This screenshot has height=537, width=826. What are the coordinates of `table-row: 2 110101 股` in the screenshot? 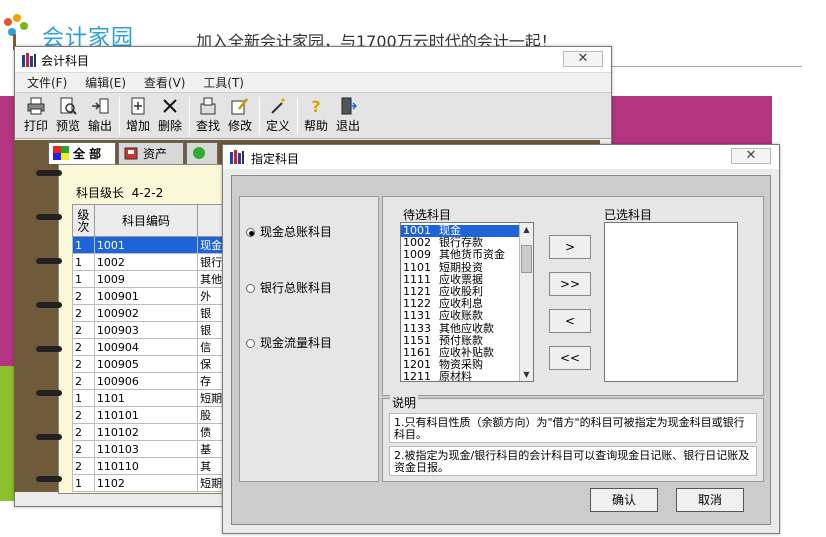 It's located at (153, 415).